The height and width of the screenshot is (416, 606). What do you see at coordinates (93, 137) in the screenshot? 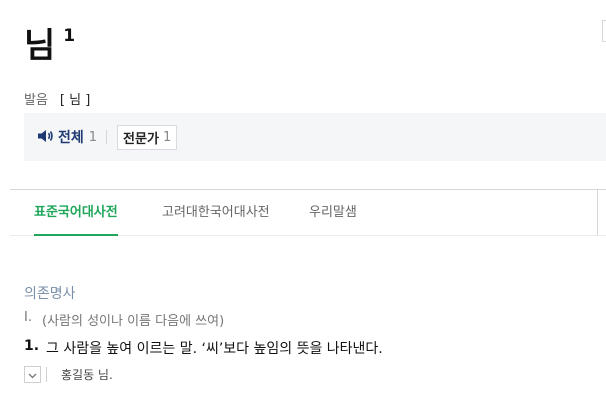
I see `all-audio-count: 1` at bounding box center [93, 137].